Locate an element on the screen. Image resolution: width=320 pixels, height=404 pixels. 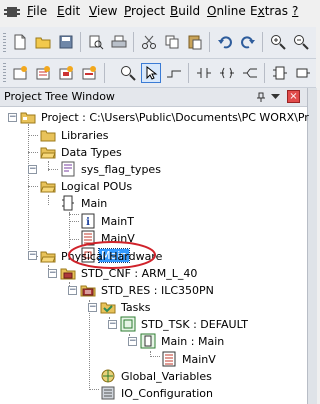
menu-file: File is located at coordinates (37, 11).